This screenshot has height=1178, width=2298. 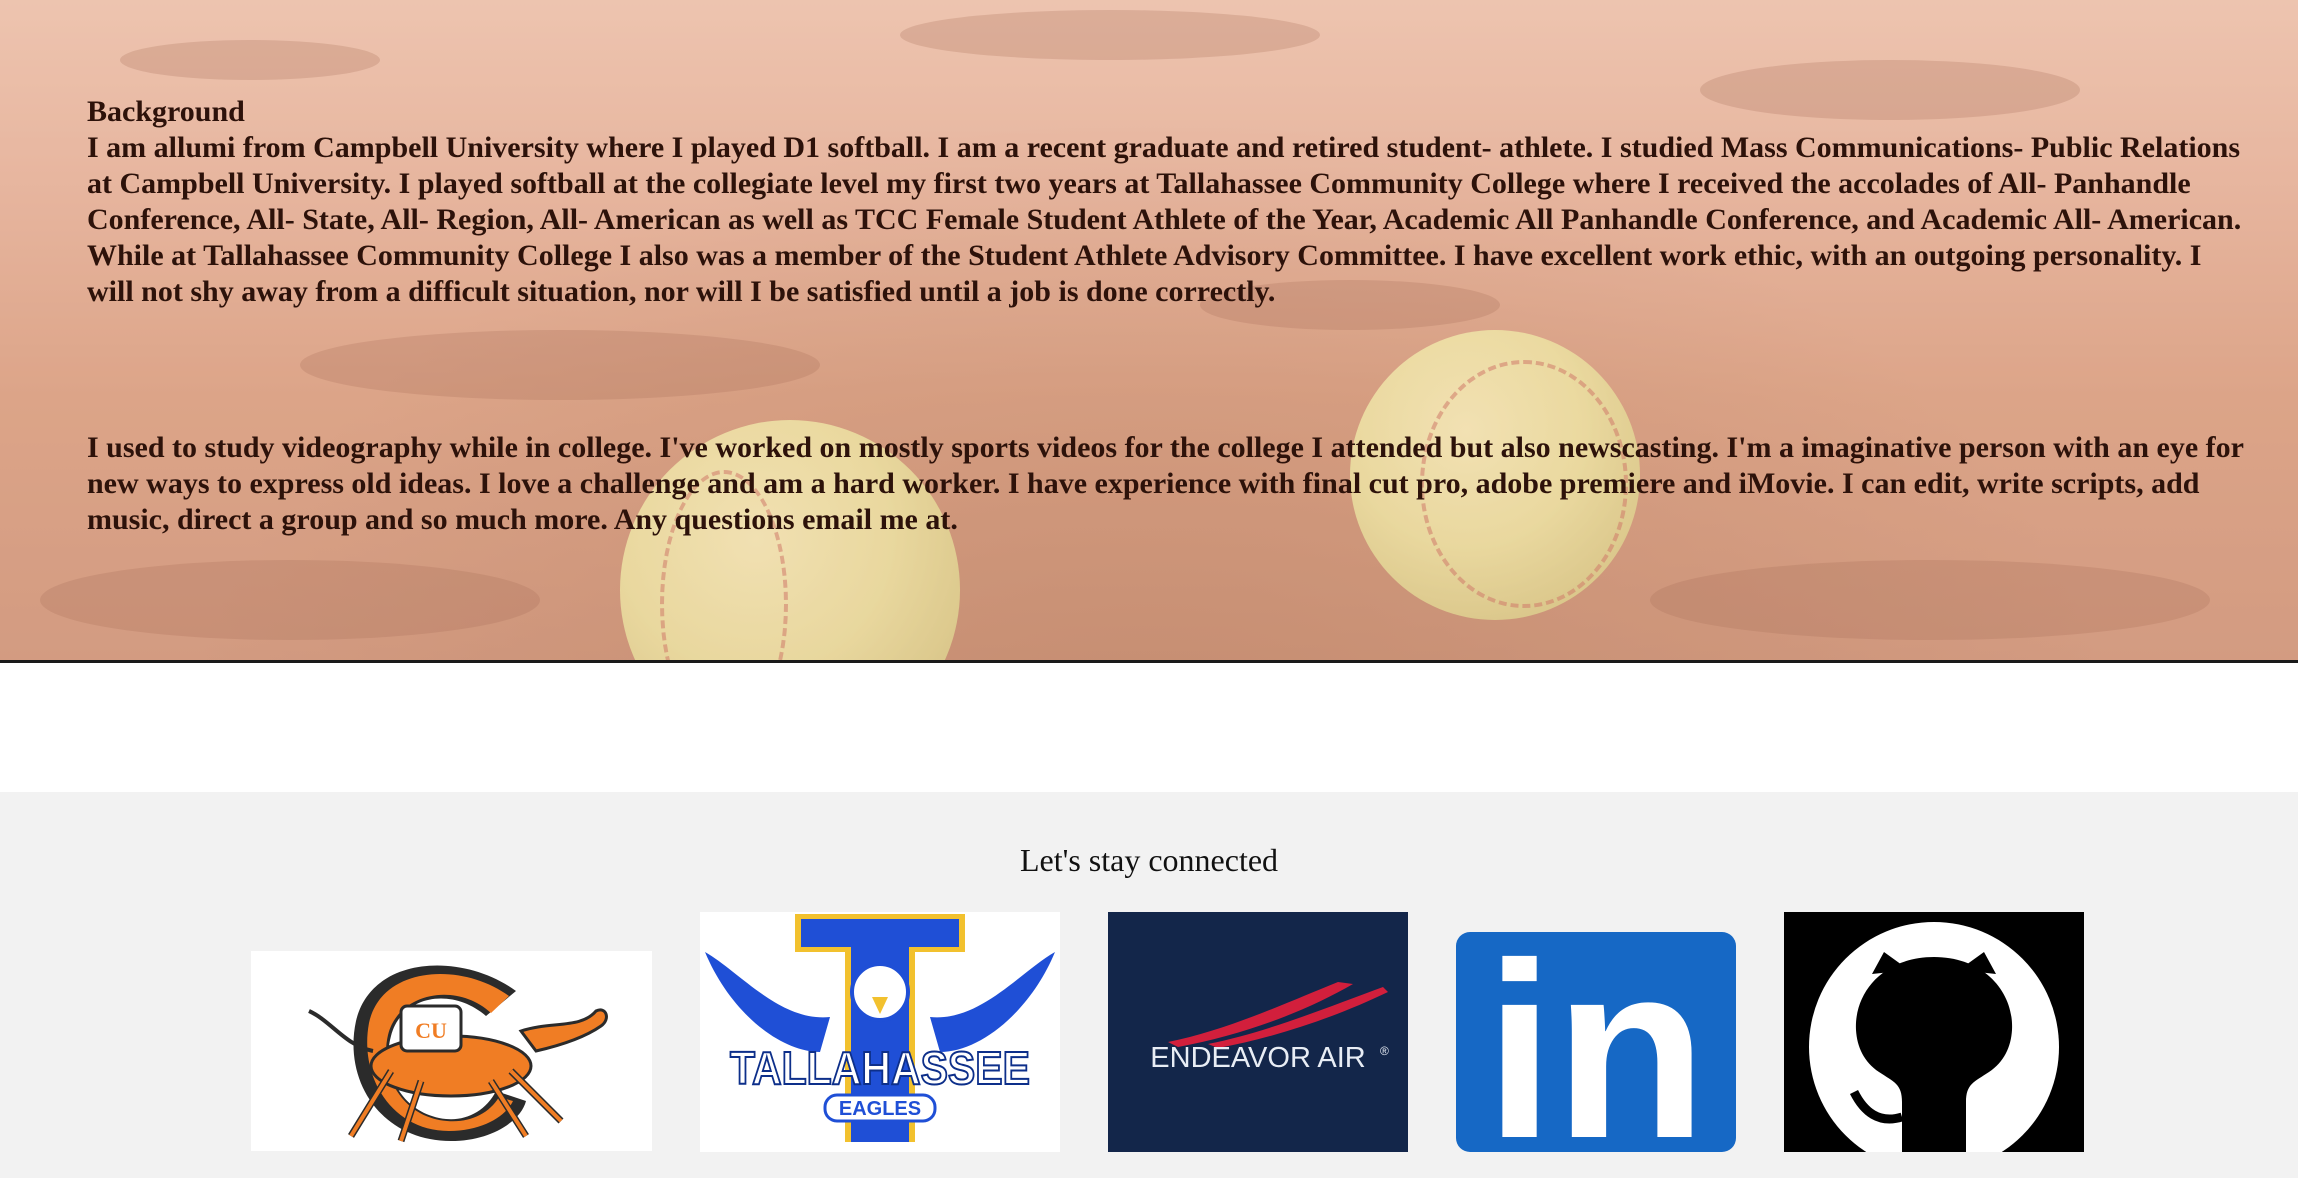 I want to click on github-octocat-icon, so click(x=1934, y=1037).